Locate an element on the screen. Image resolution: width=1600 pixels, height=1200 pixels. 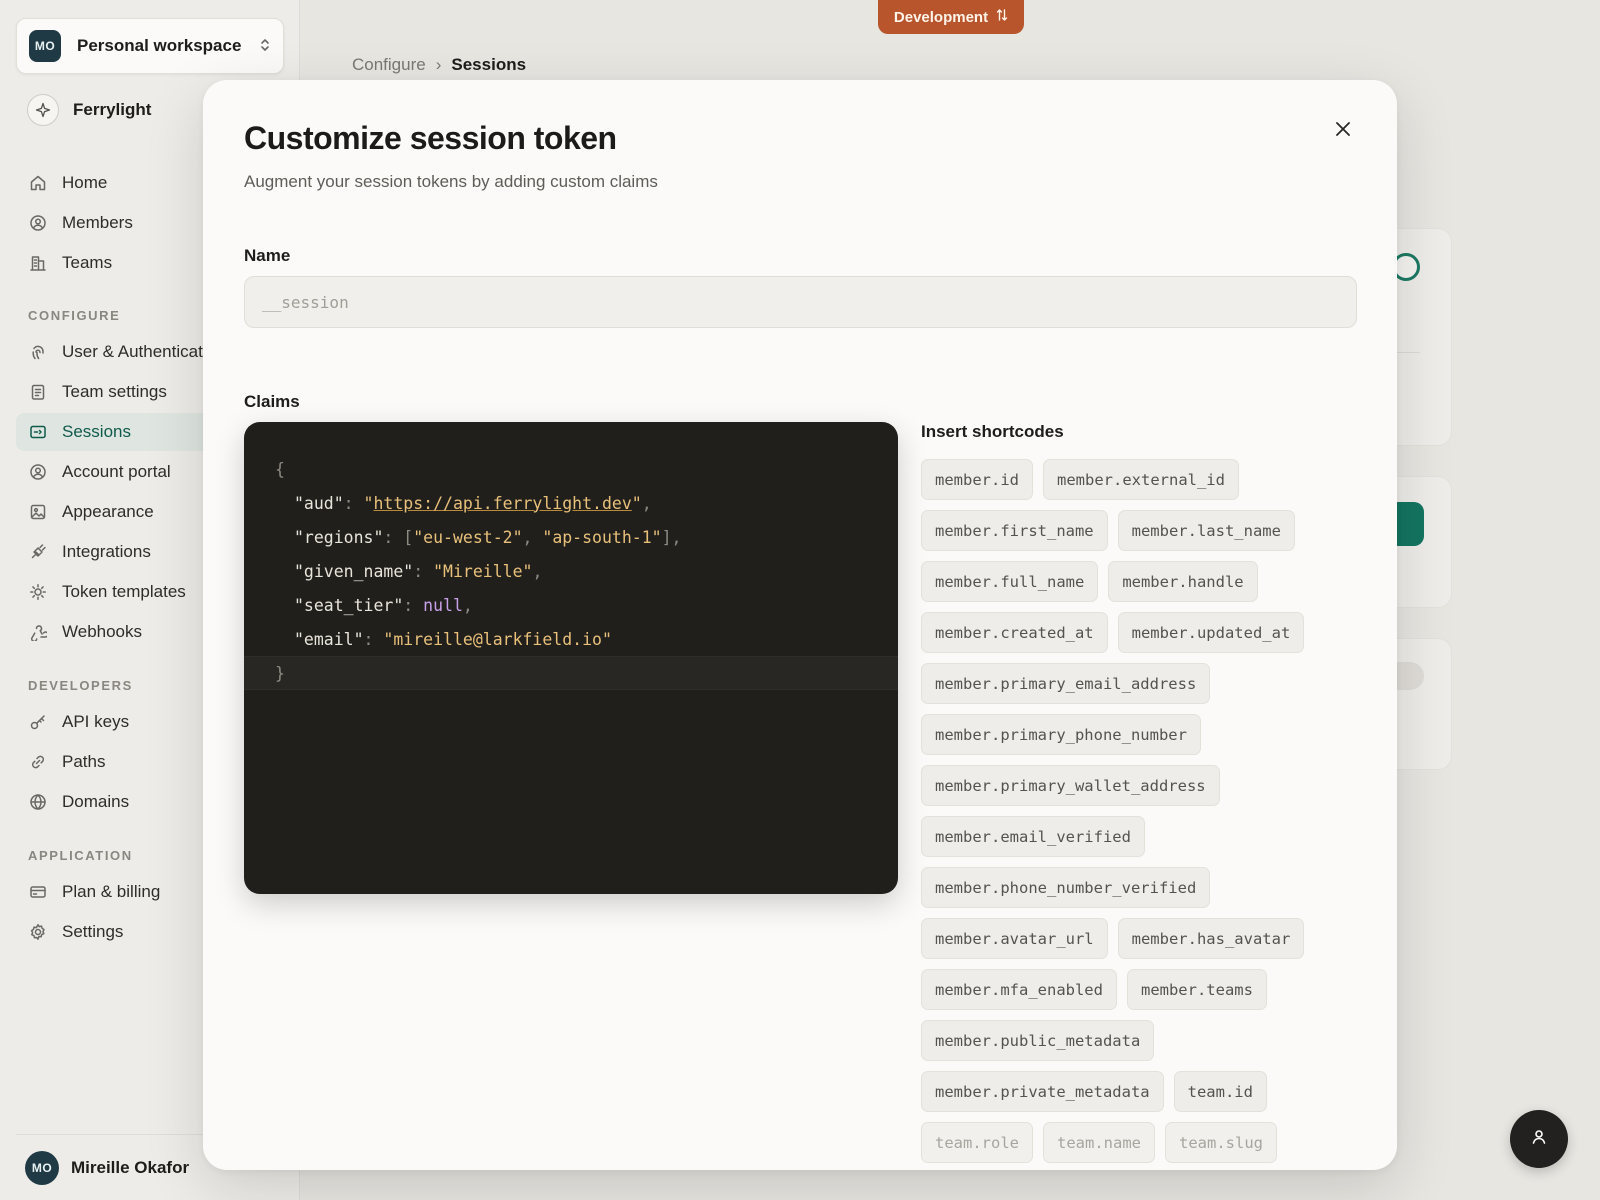
section-heading-application: APPLICATION is located at coordinates (80, 855).